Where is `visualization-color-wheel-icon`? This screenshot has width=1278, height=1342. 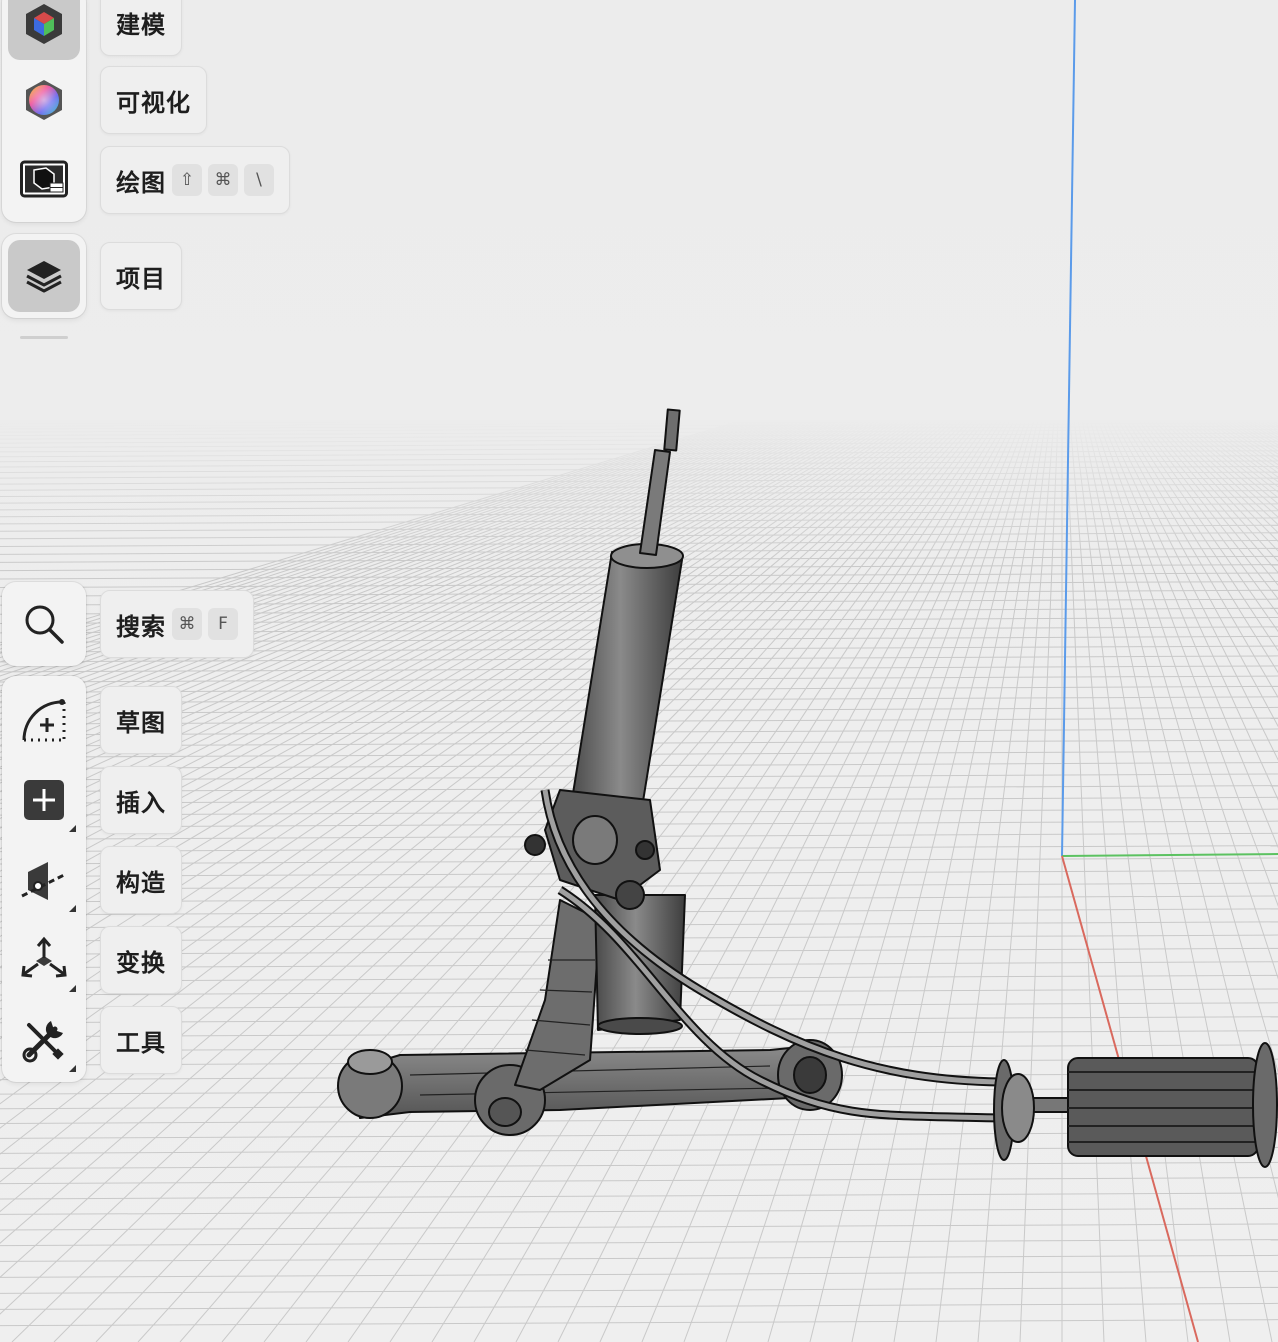 visualization-color-wheel-icon is located at coordinates (44, 100).